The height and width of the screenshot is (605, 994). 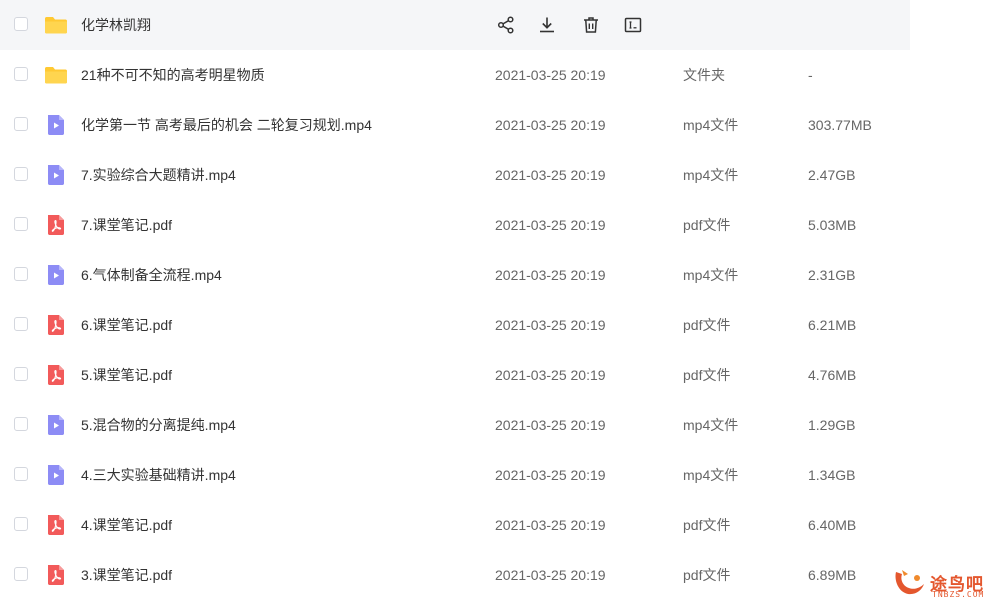 I want to click on file-size: 1.34GB, so click(x=832, y=475).